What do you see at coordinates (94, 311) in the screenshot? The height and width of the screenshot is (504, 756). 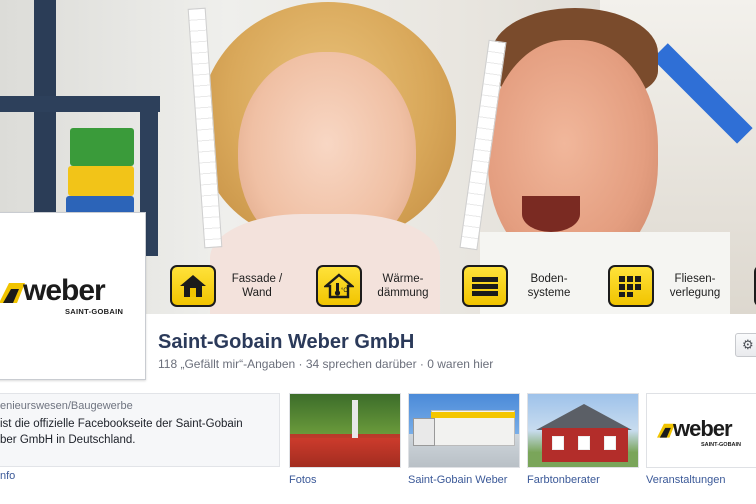 I see `weber-logo-sub: SAINT-GOBAIN` at bounding box center [94, 311].